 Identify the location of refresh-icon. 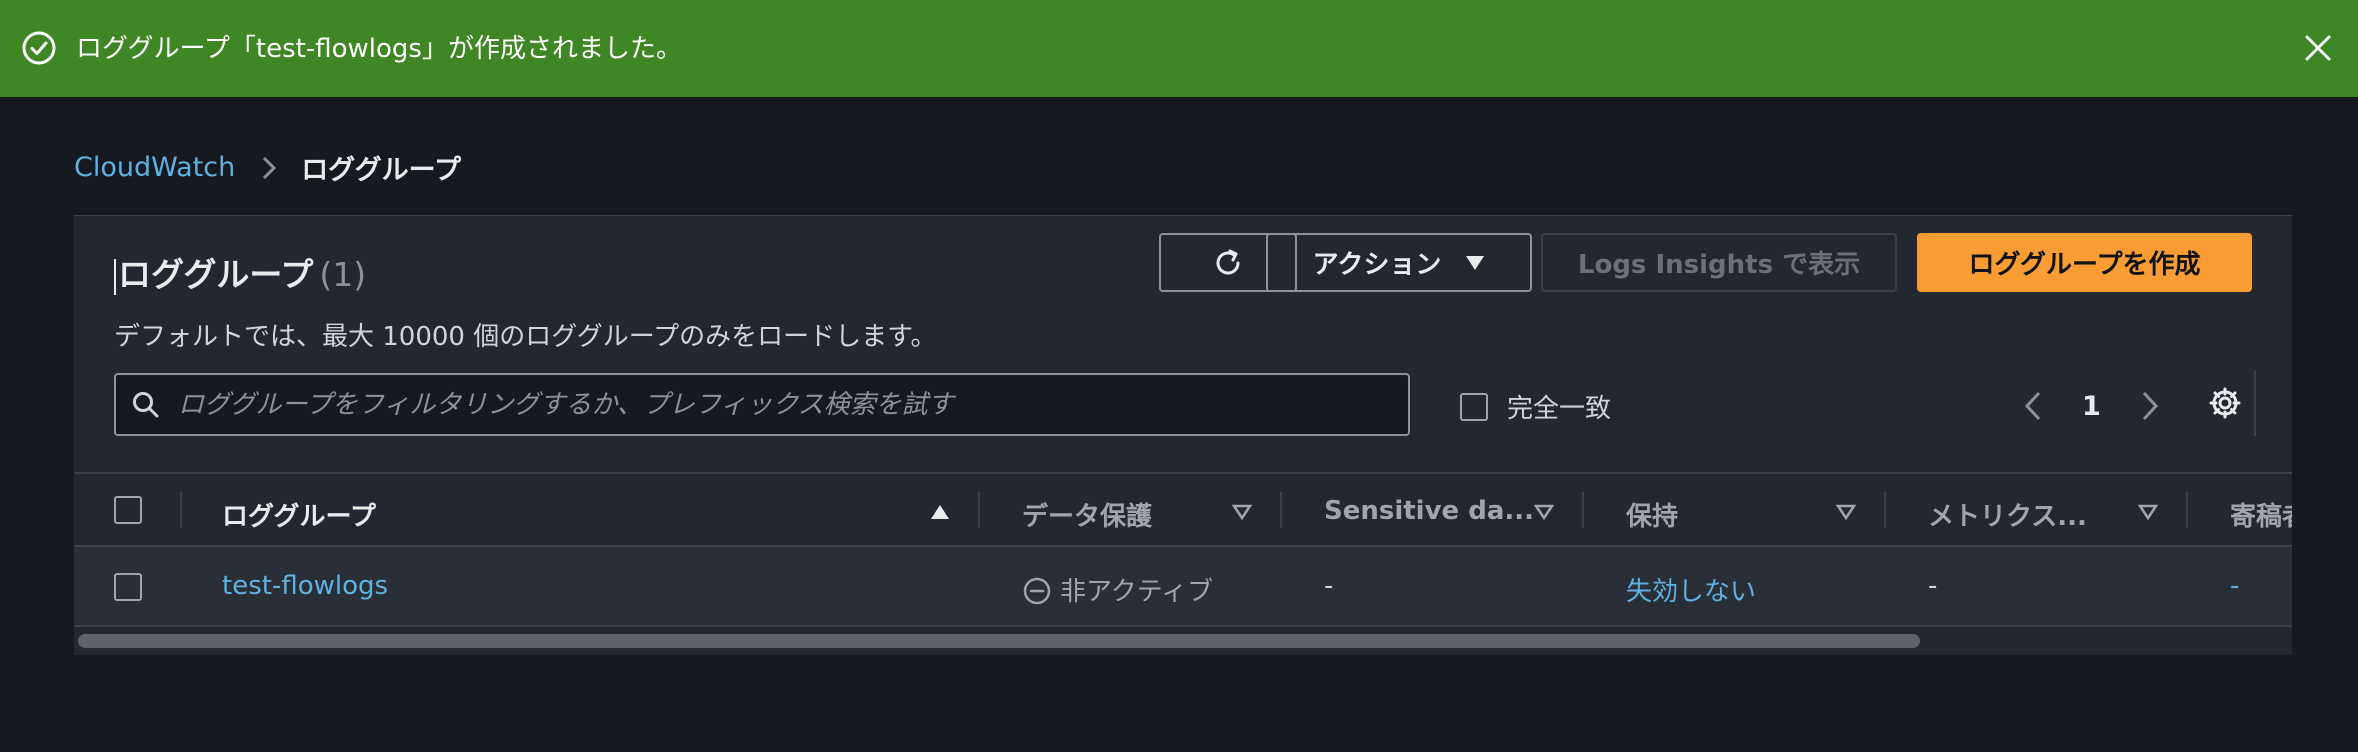
(1228, 261).